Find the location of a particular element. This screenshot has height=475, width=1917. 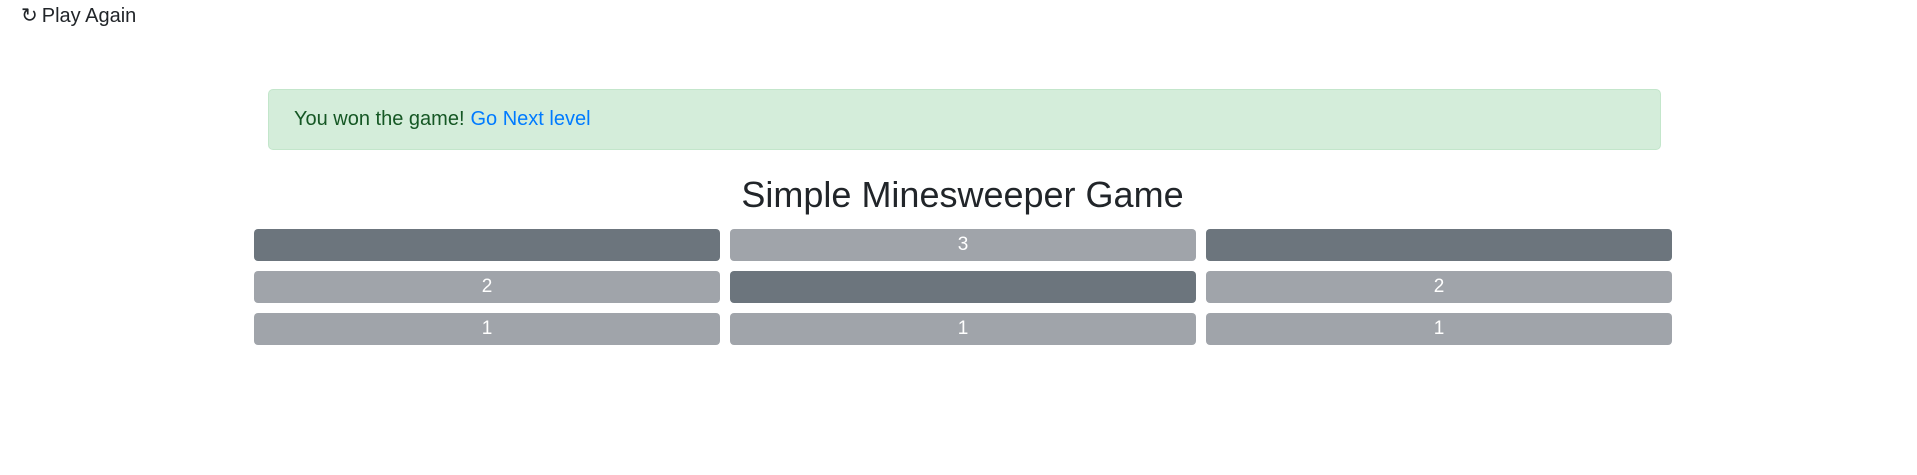

board-row: 2 2 is located at coordinates (964, 287).